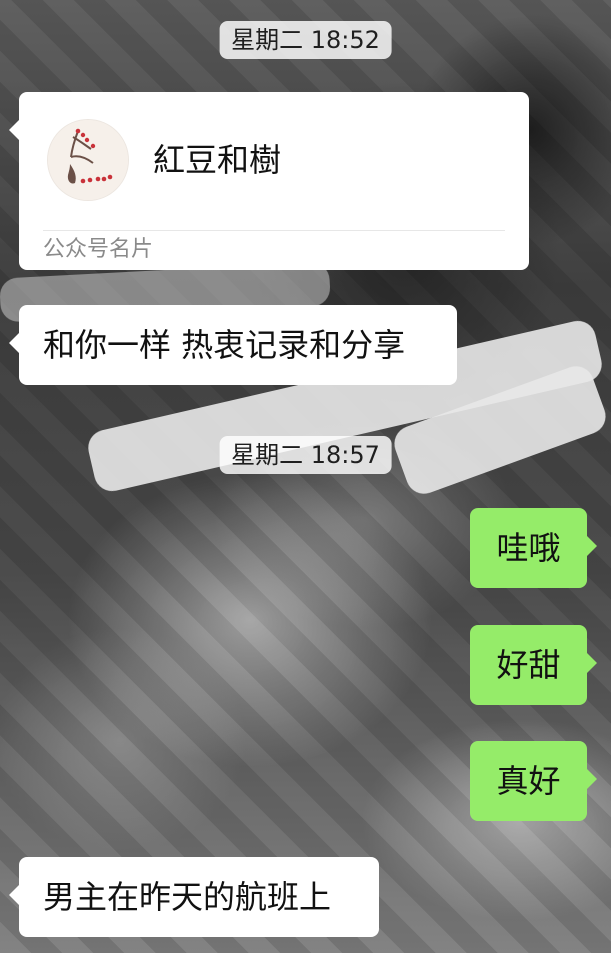 The height and width of the screenshot is (953, 611). I want to click on outgoing-message: 真好, so click(533, 781).